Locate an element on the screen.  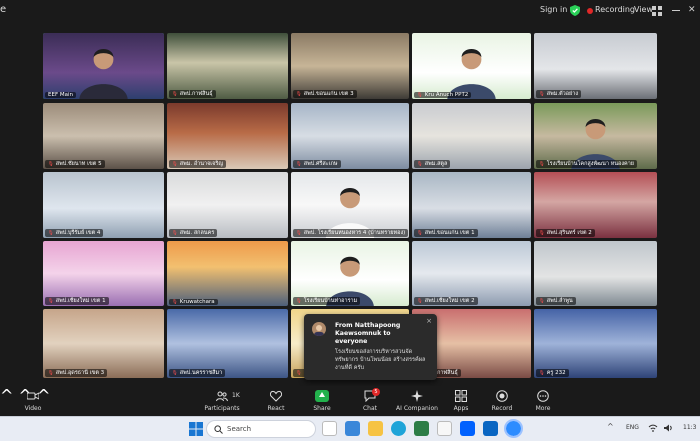
participant-name: 🎙 โรงเรียนบ้านโคกสูงพัฒนา หนองคาย is located at coordinates (587, 164).